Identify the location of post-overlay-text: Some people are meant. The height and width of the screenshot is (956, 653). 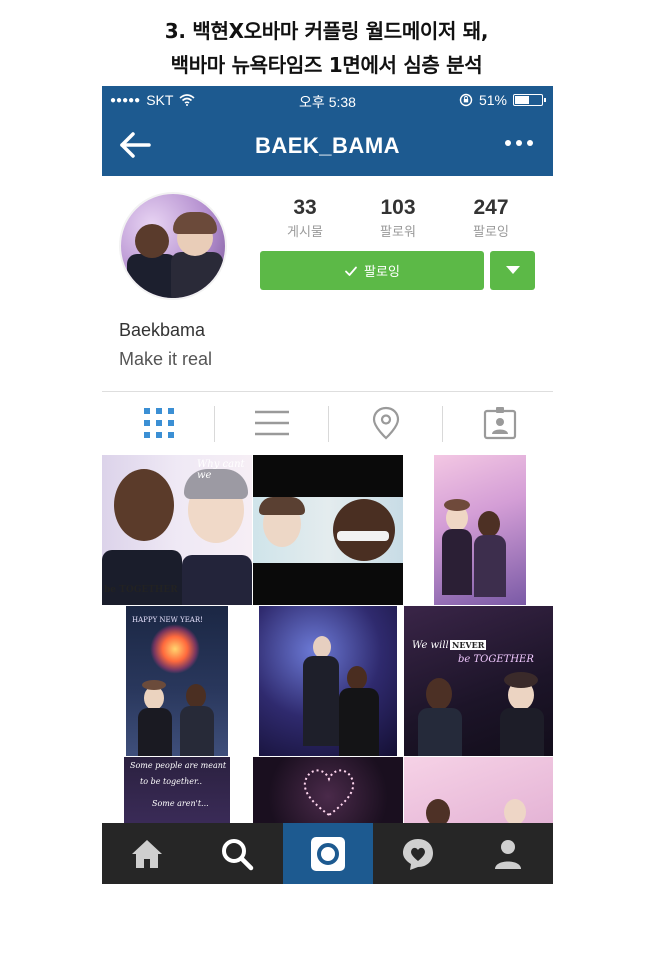
(178, 765).